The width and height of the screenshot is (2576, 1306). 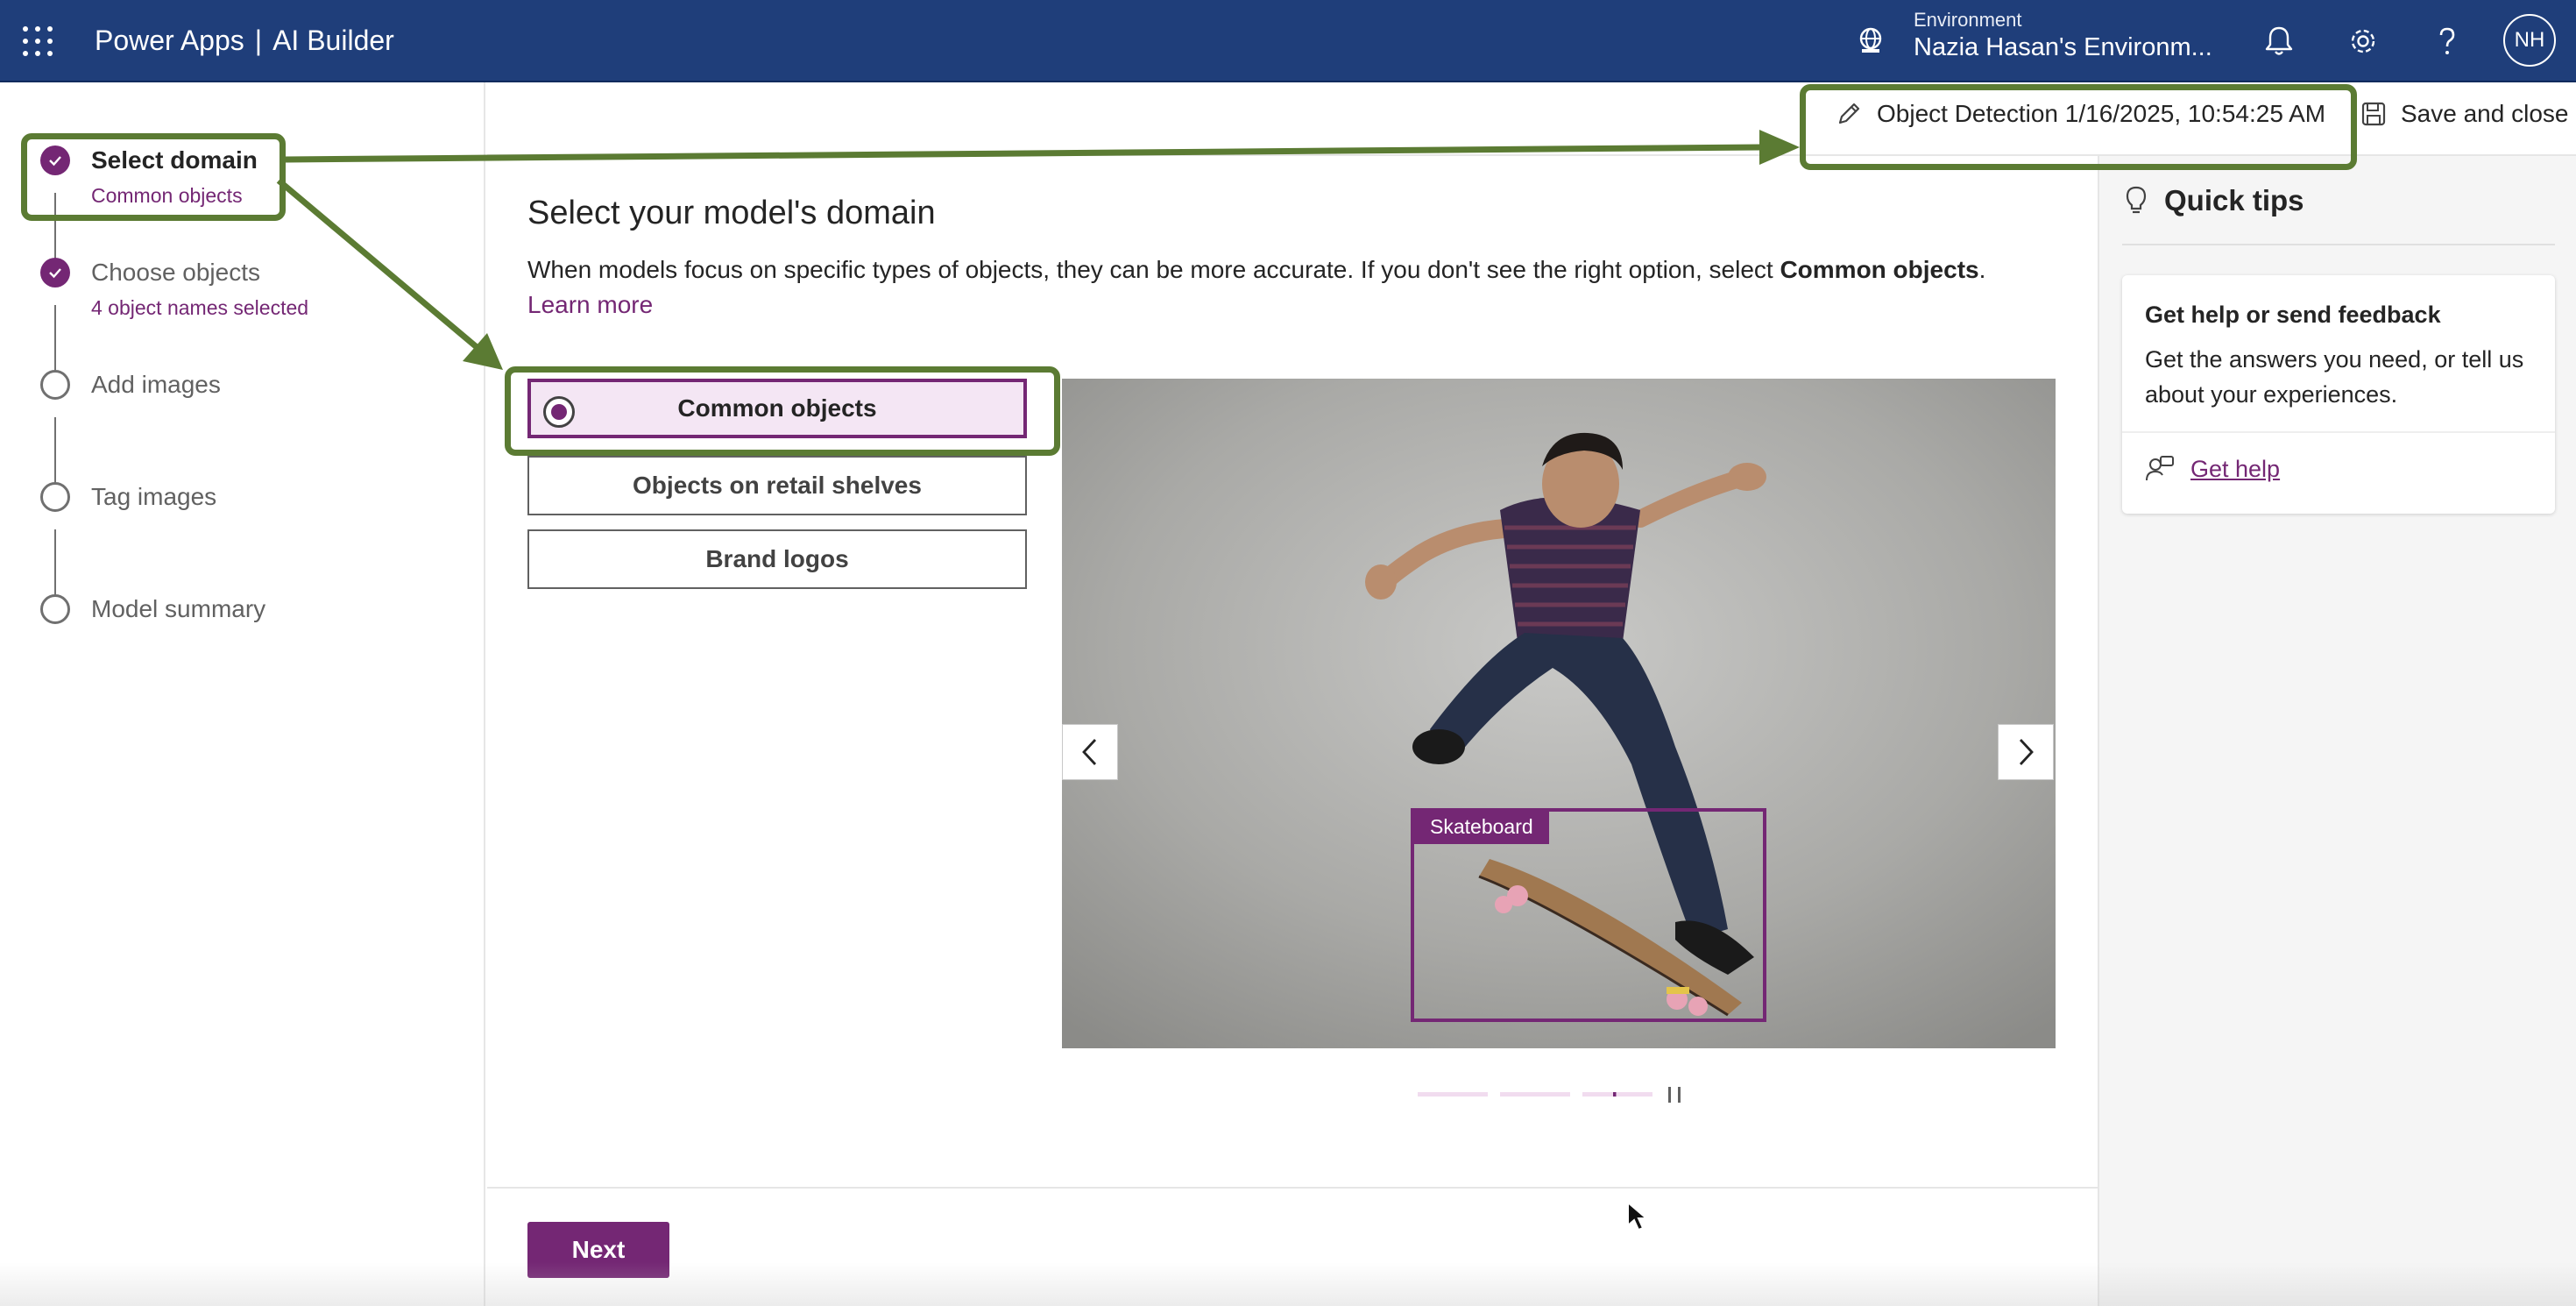 I want to click on bell-icon, so click(x=2279, y=41).